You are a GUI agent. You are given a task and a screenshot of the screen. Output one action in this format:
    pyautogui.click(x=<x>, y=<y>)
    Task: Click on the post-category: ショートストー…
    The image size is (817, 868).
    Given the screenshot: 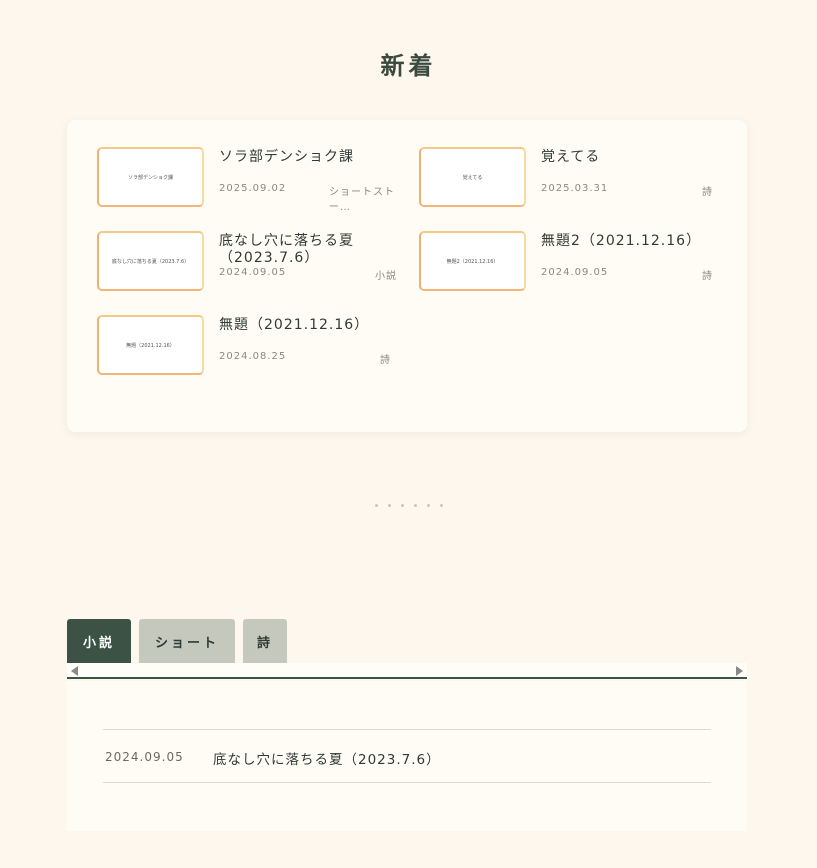 What is the action you would take?
    pyautogui.click(x=362, y=200)
    